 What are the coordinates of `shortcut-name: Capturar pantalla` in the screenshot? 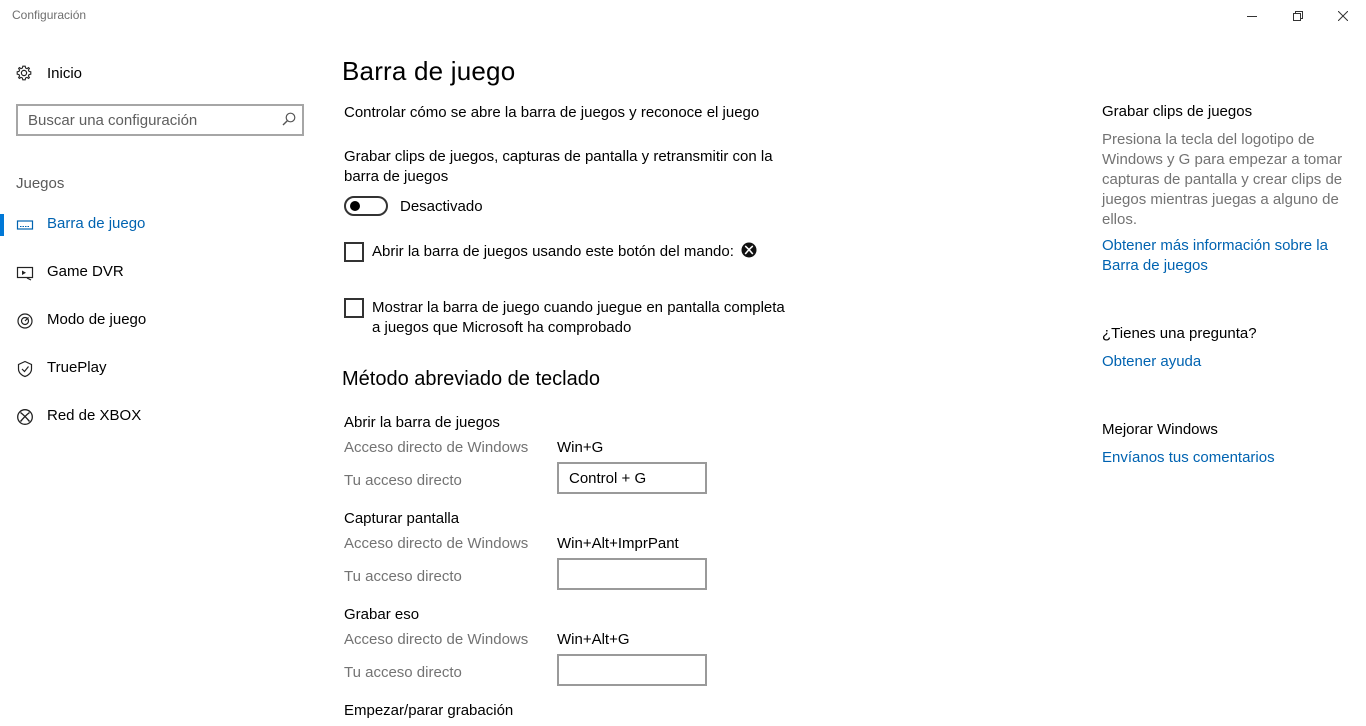 It's located at (402, 518).